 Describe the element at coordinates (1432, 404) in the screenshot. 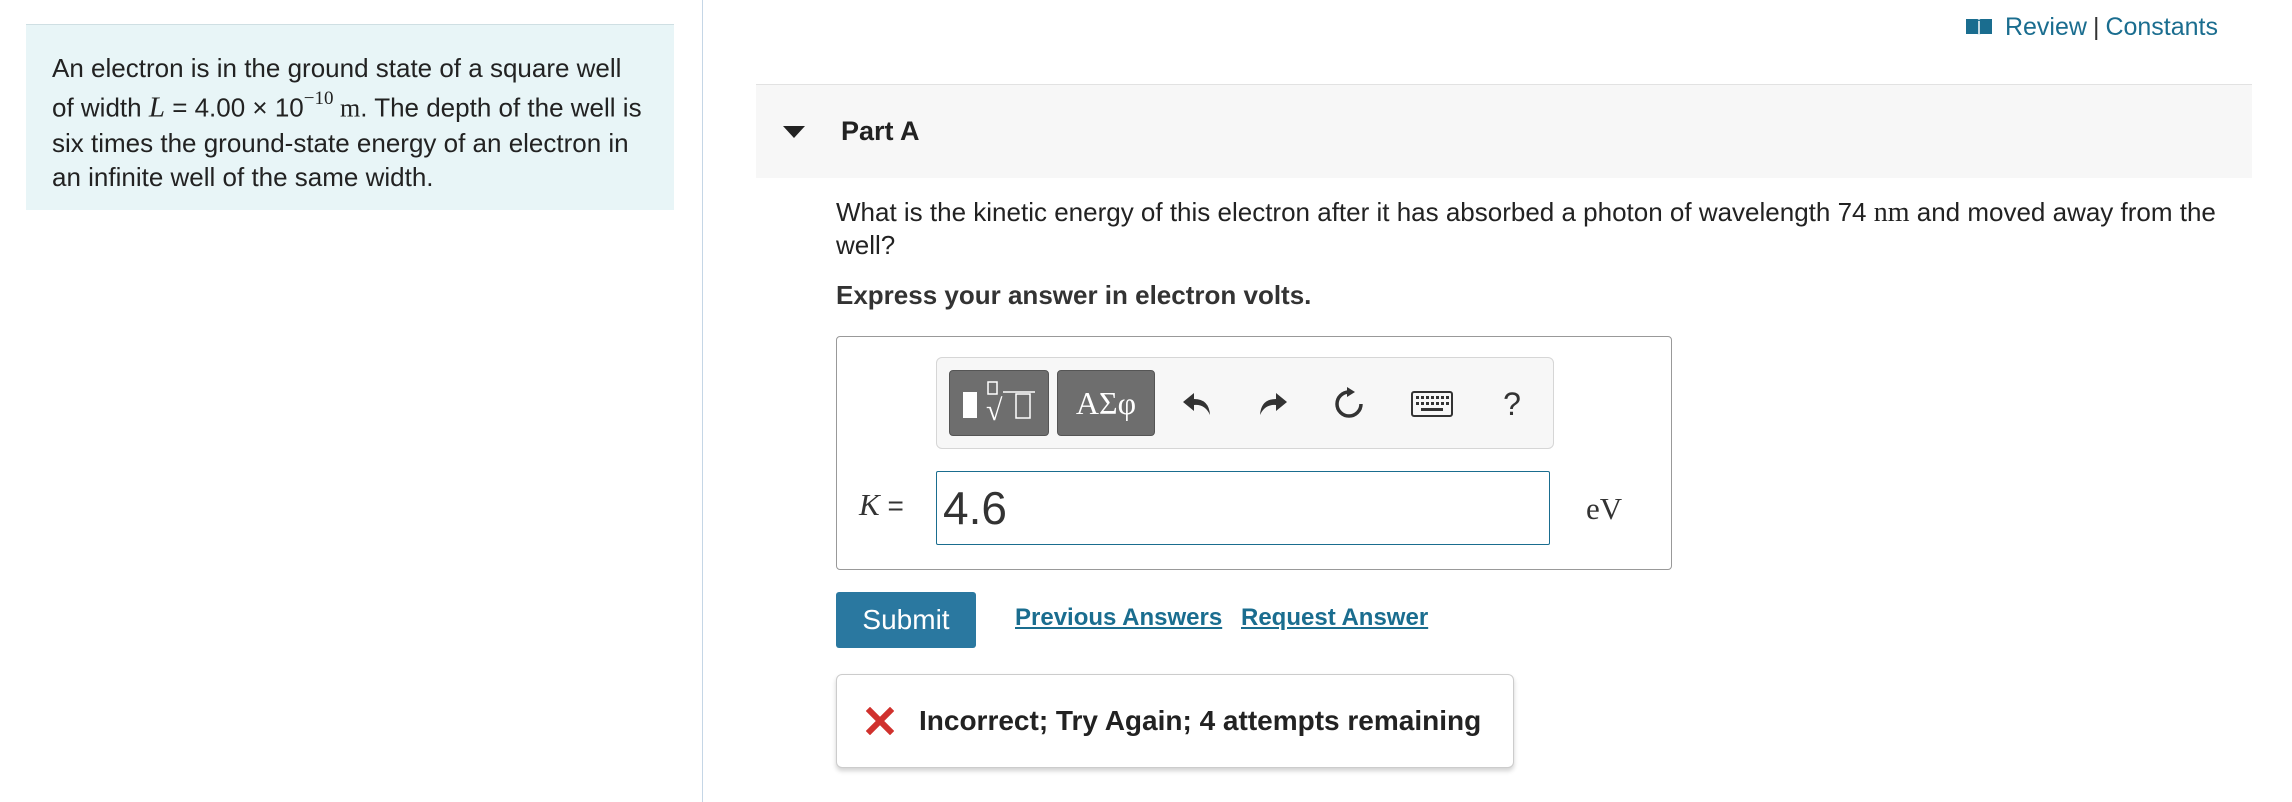

I see `keyboard-icon` at that location.